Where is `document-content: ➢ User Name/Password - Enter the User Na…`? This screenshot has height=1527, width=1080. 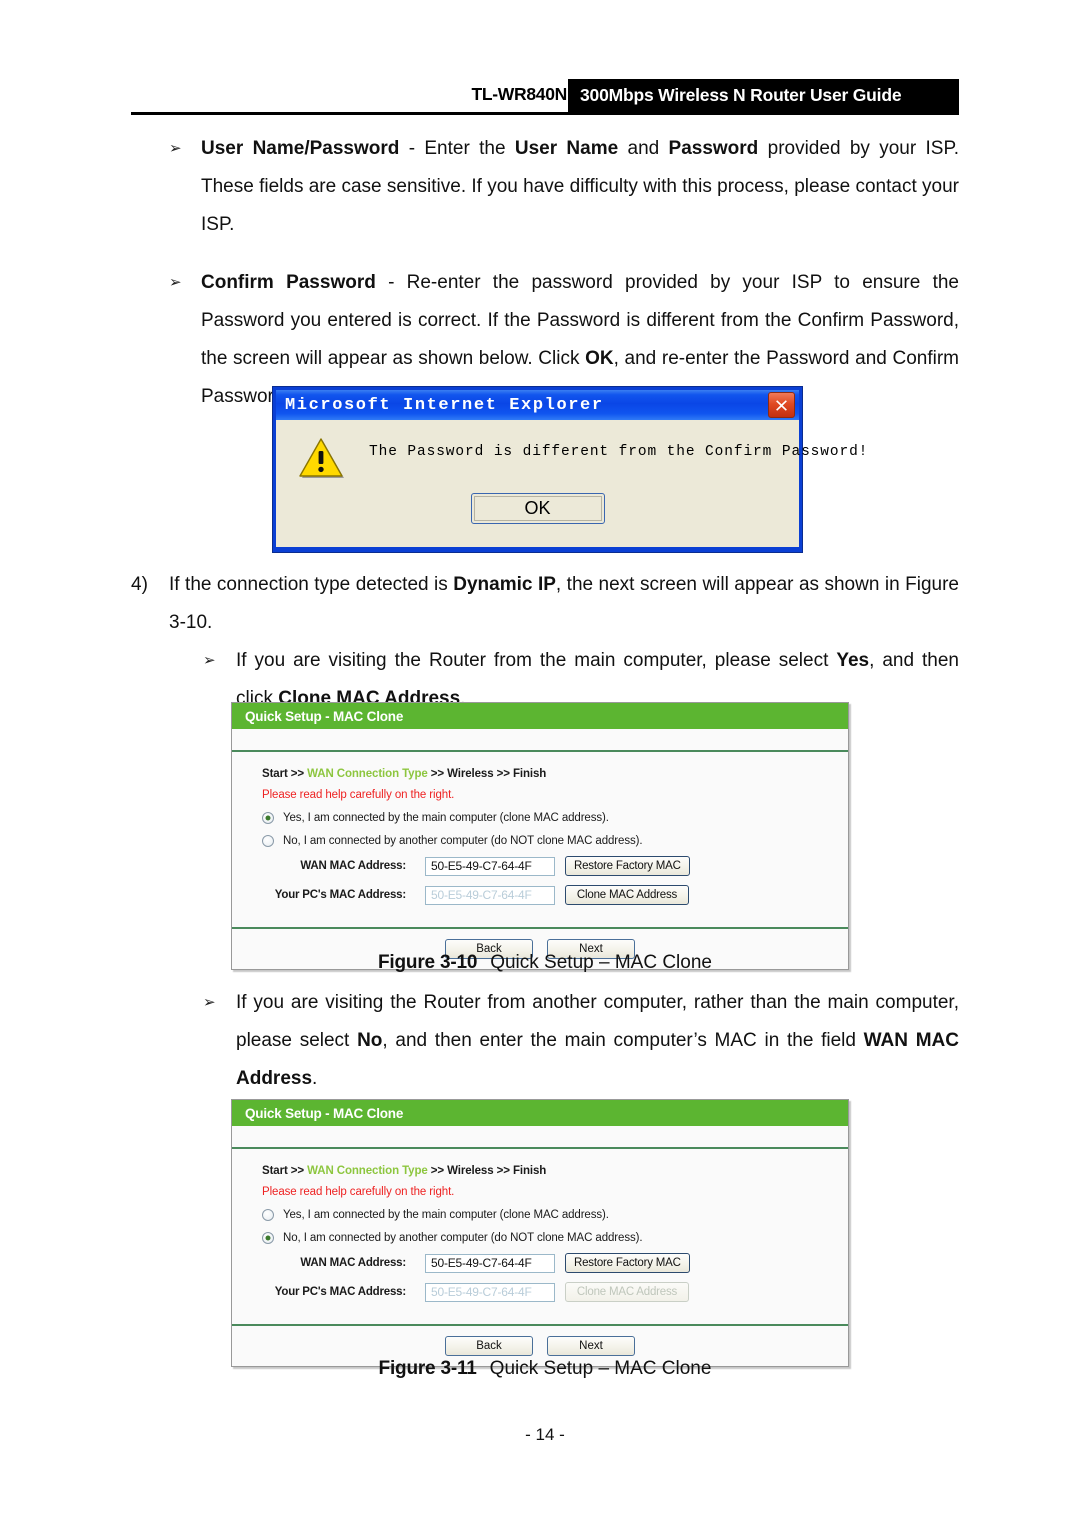 document-content: ➢ User Name/Password - Enter the User Na… is located at coordinates (545, 273).